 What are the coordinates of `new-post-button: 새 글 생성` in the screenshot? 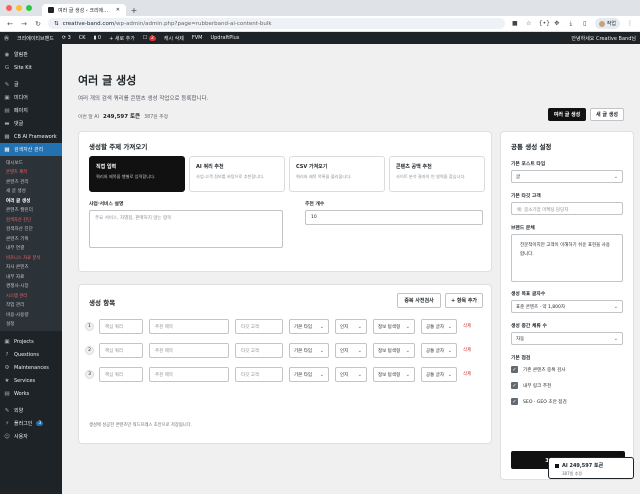 It's located at (607, 114).